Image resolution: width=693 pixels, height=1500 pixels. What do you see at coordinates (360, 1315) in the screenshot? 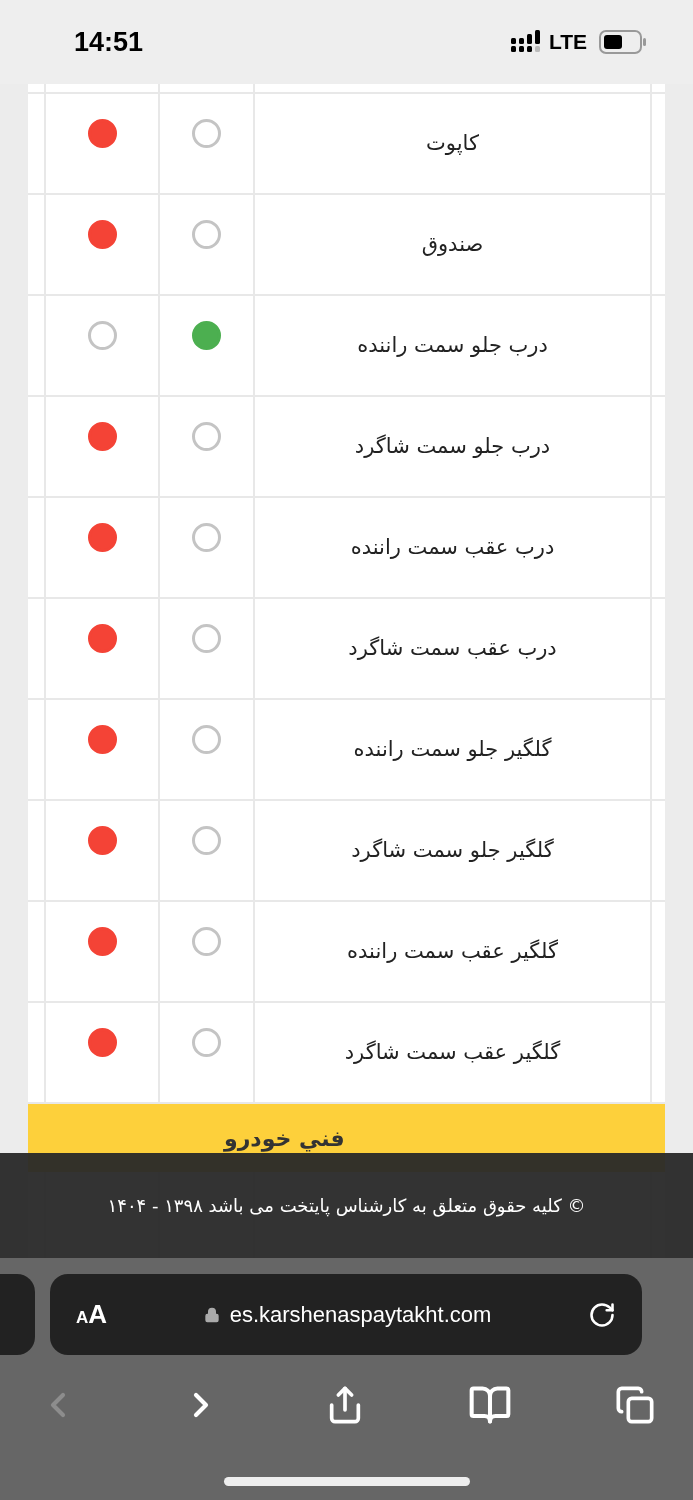
I see `url-text: es.karshenaspaytakht.com` at bounding box center [360, 1315].